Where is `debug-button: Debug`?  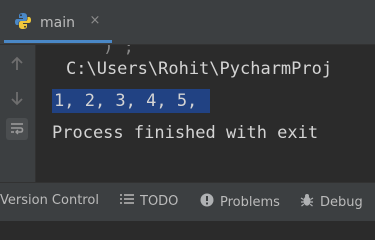 debug-button: Debug is located at coordinates (331, 202).